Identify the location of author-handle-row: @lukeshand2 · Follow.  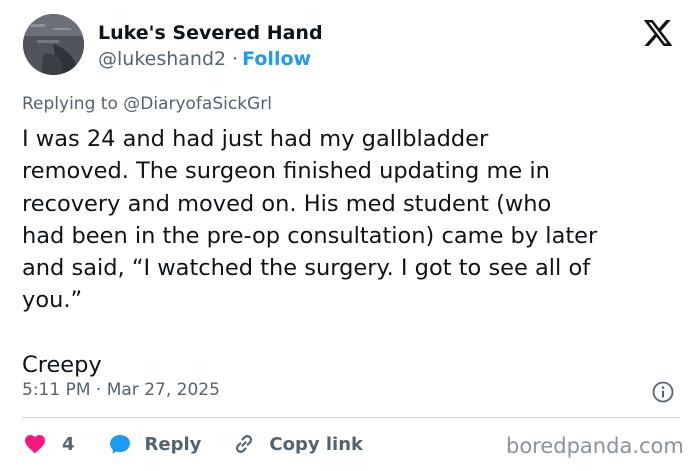
(204, 59).